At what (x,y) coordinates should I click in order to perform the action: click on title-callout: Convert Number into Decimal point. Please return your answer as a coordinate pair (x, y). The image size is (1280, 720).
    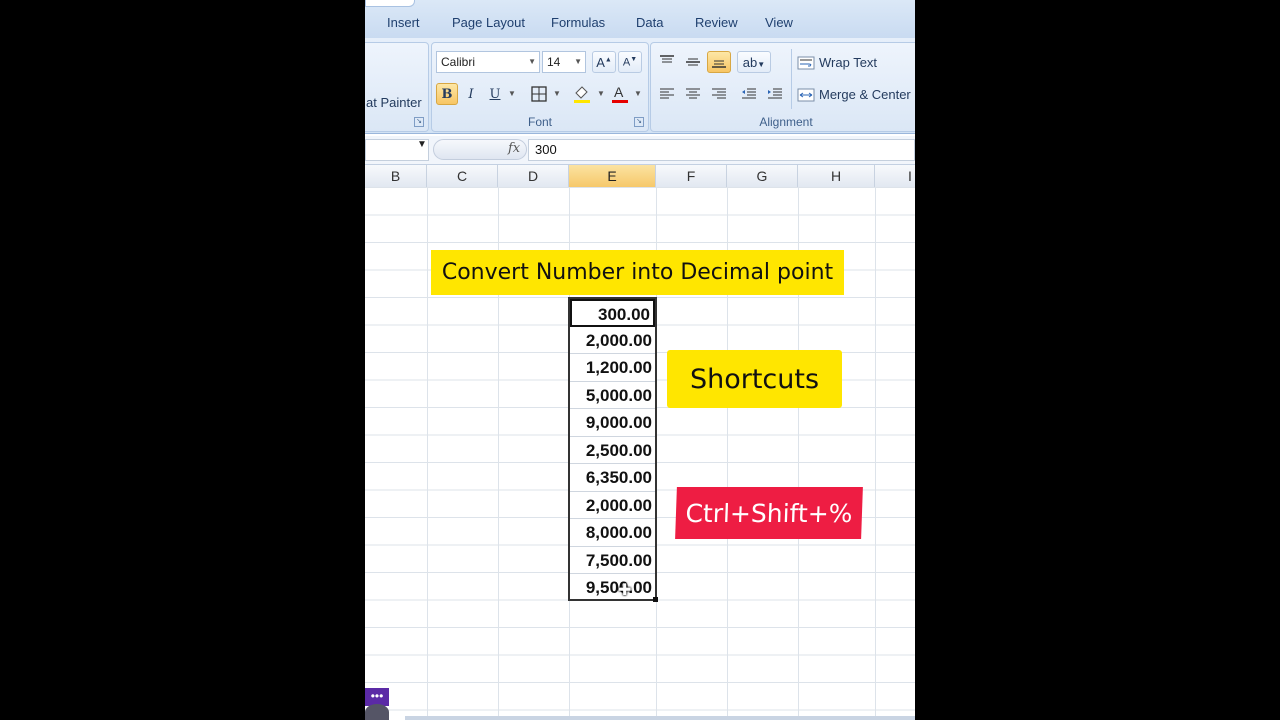
    Looking at the image, I should click on (637, 272).